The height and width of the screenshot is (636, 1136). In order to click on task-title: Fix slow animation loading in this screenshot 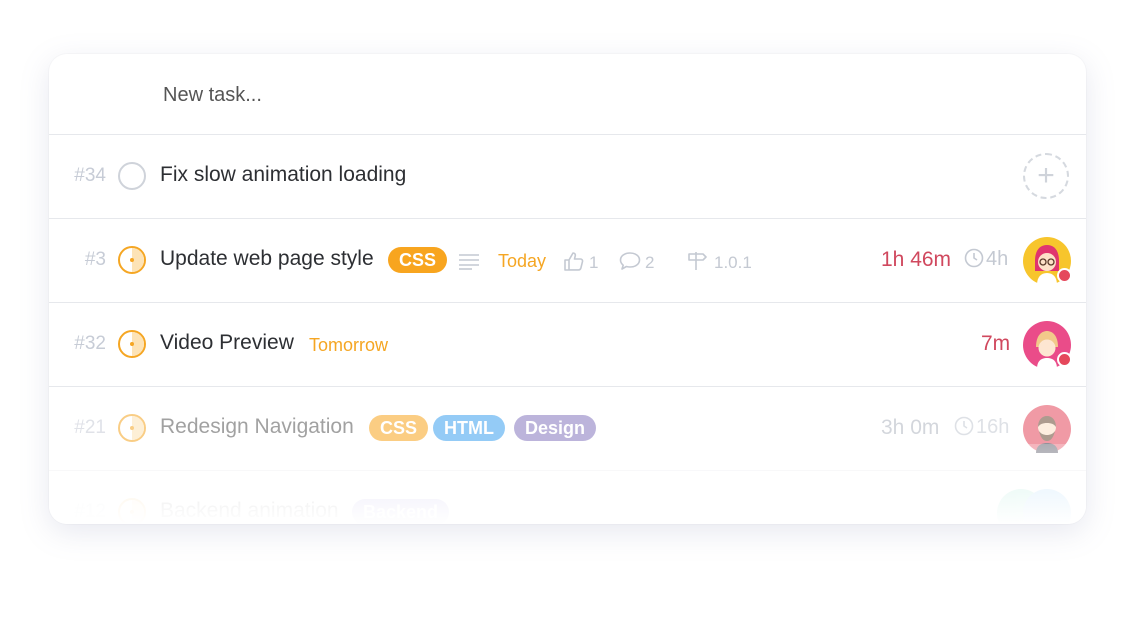, I will do `click(283, 175)`.